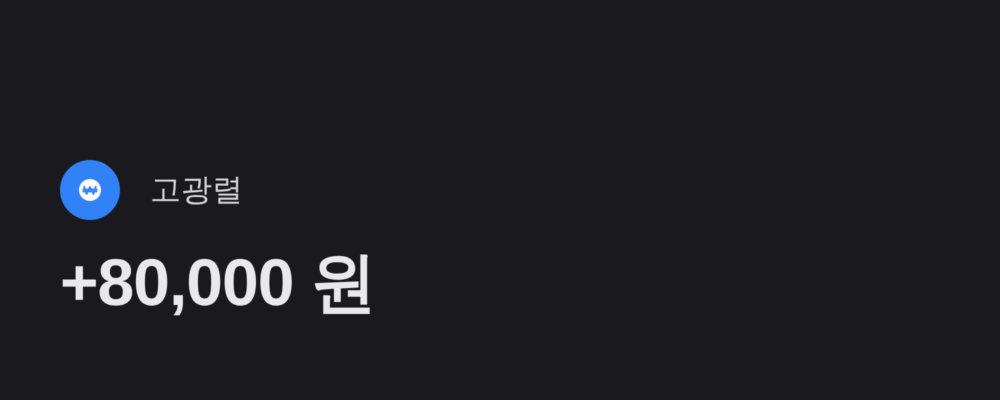 This screenshot has height=400, width=1000. Describe the element at coordinates (90, 190) in the screenshot. I see `coin-icon` at that location.